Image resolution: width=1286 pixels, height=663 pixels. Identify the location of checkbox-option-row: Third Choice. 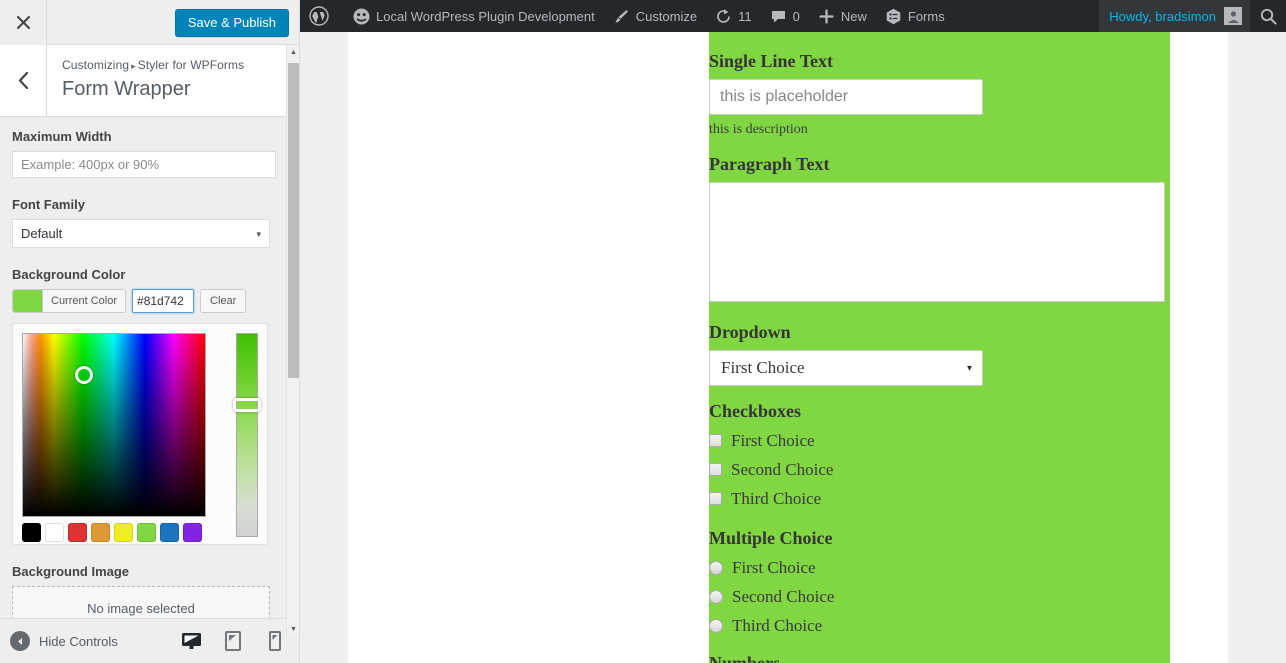
(929, 498).